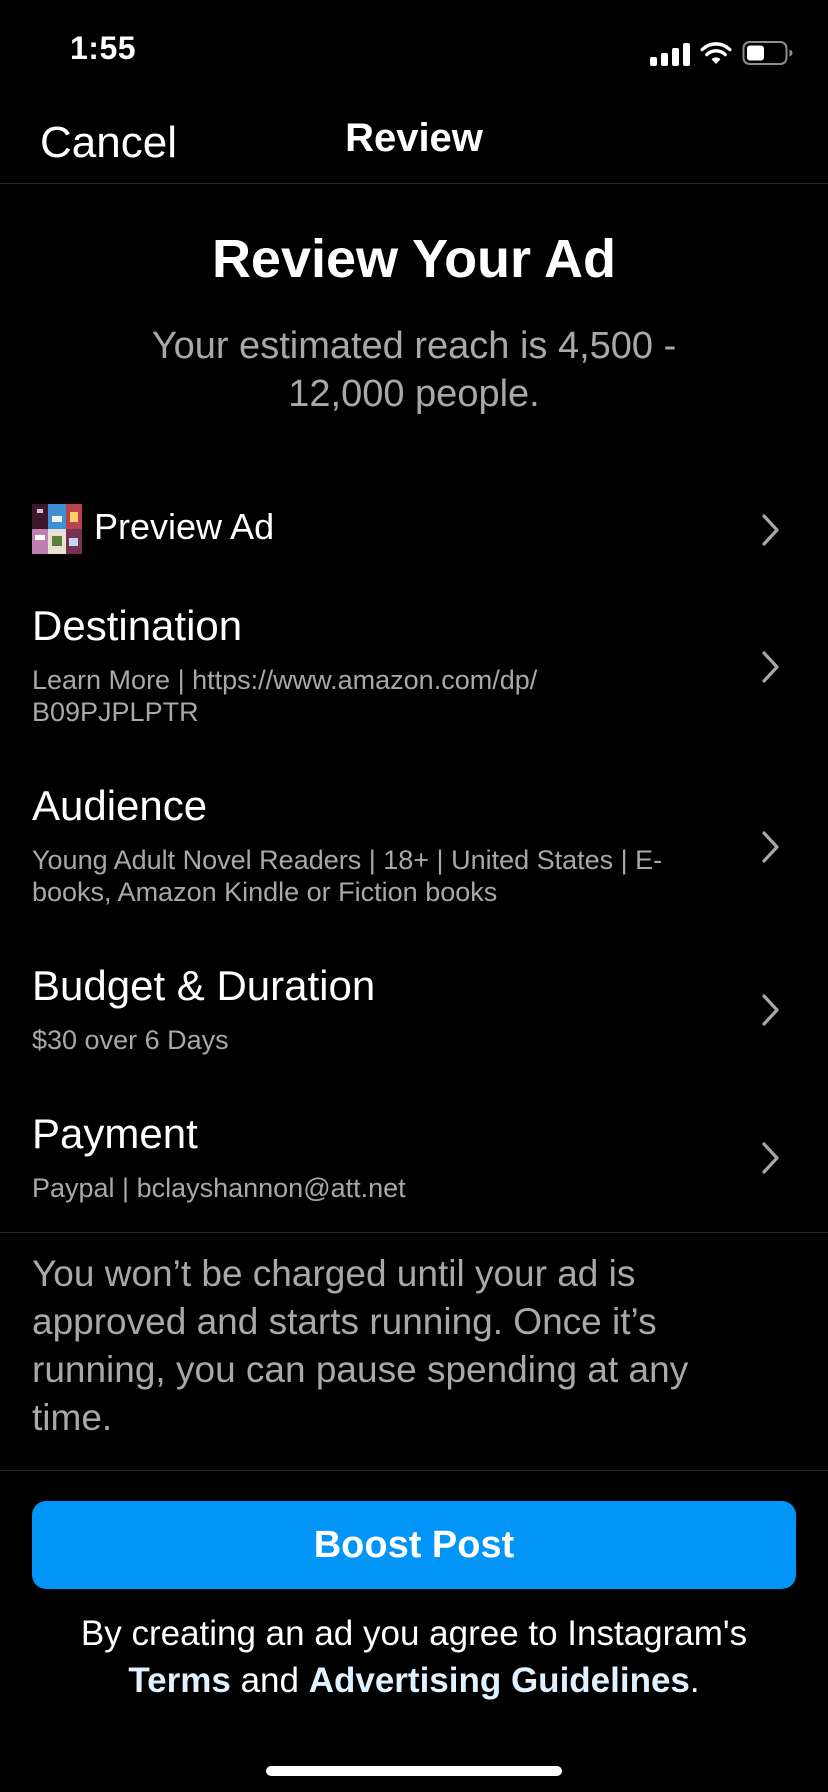 The width and height of the screenshot is (828, 1792). I want to click on legal-and: and, so click(269, 1680).